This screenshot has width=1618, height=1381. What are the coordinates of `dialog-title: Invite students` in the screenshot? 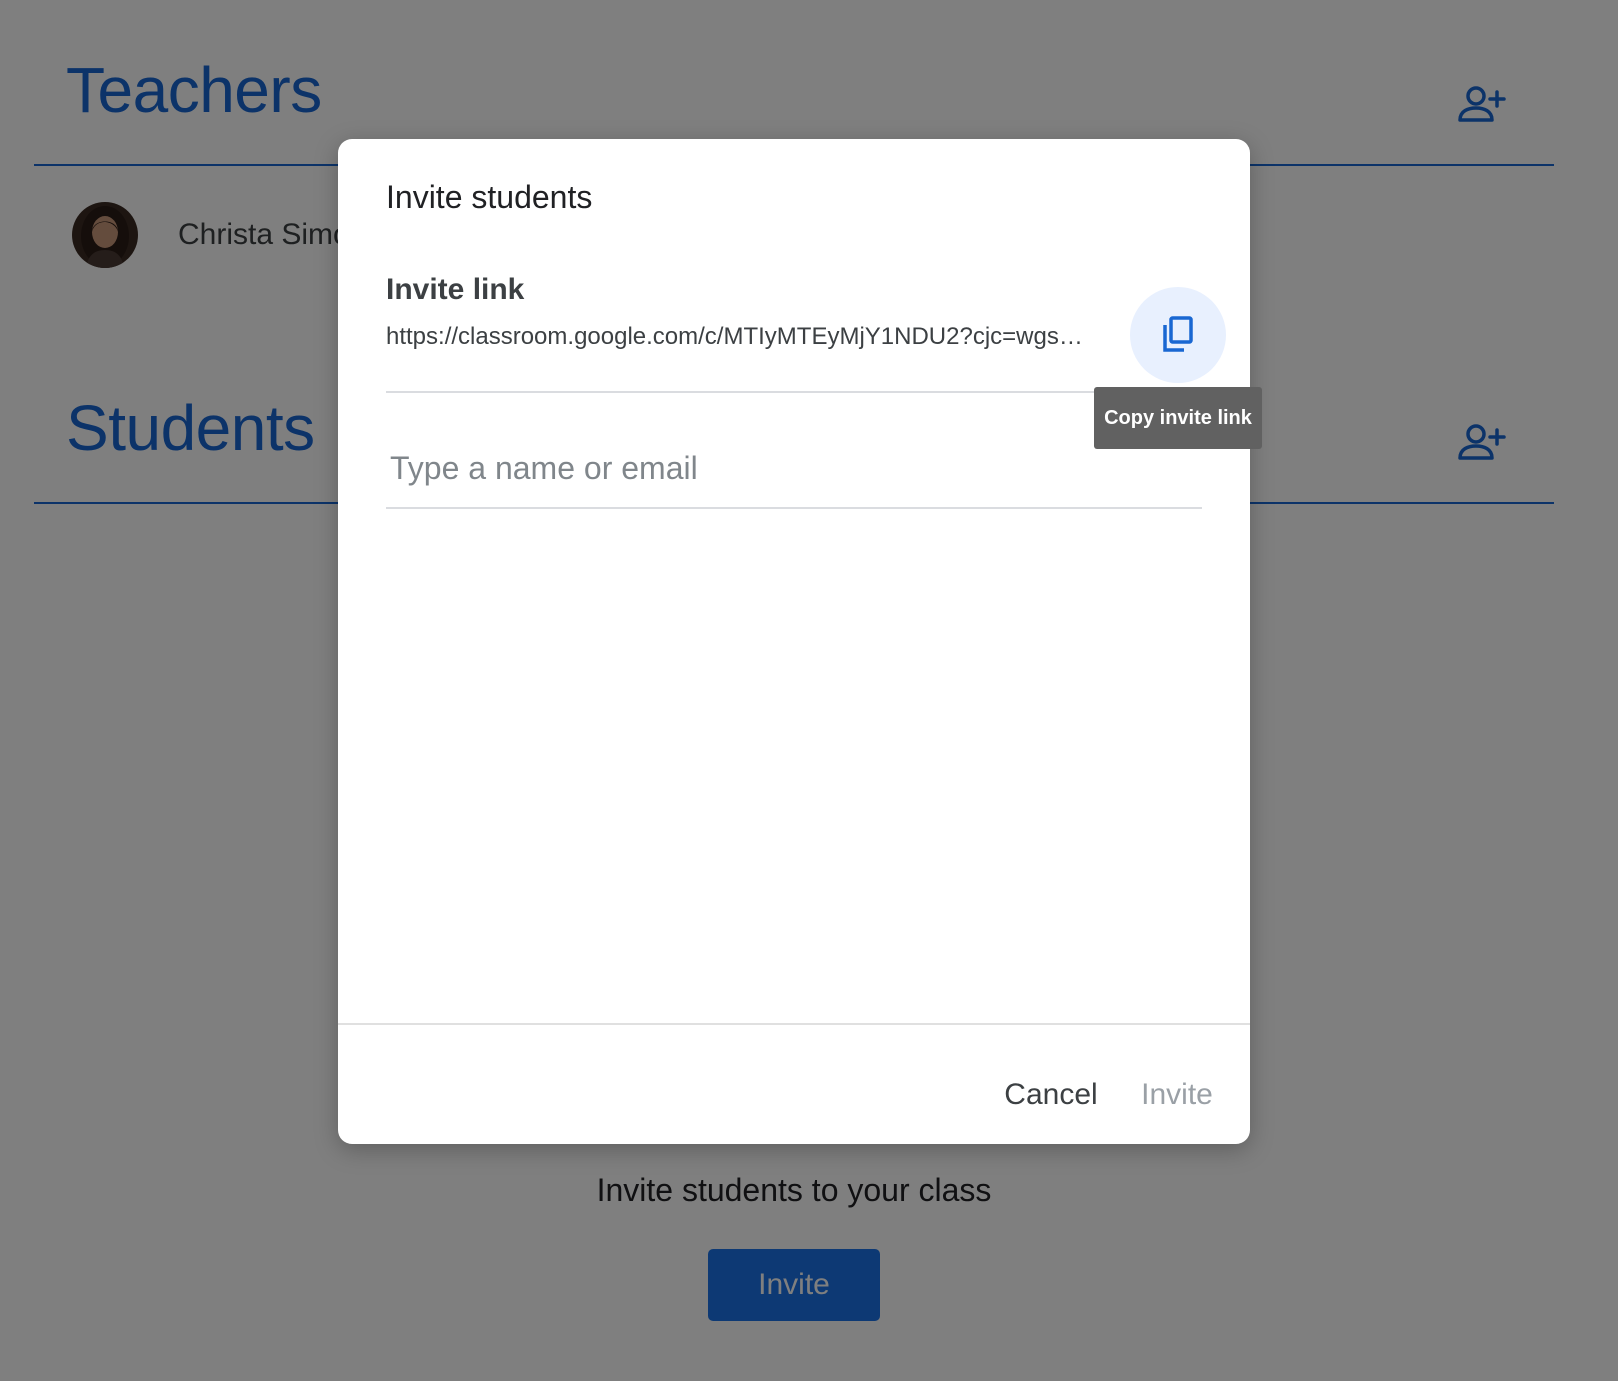 It's located at (489, 197).